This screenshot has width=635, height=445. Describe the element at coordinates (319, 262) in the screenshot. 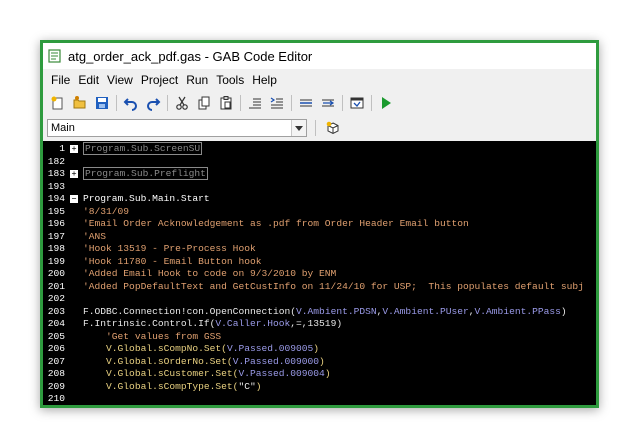

I see `code-line: 199 'Hook 11780 - Email Button hook` at that location.